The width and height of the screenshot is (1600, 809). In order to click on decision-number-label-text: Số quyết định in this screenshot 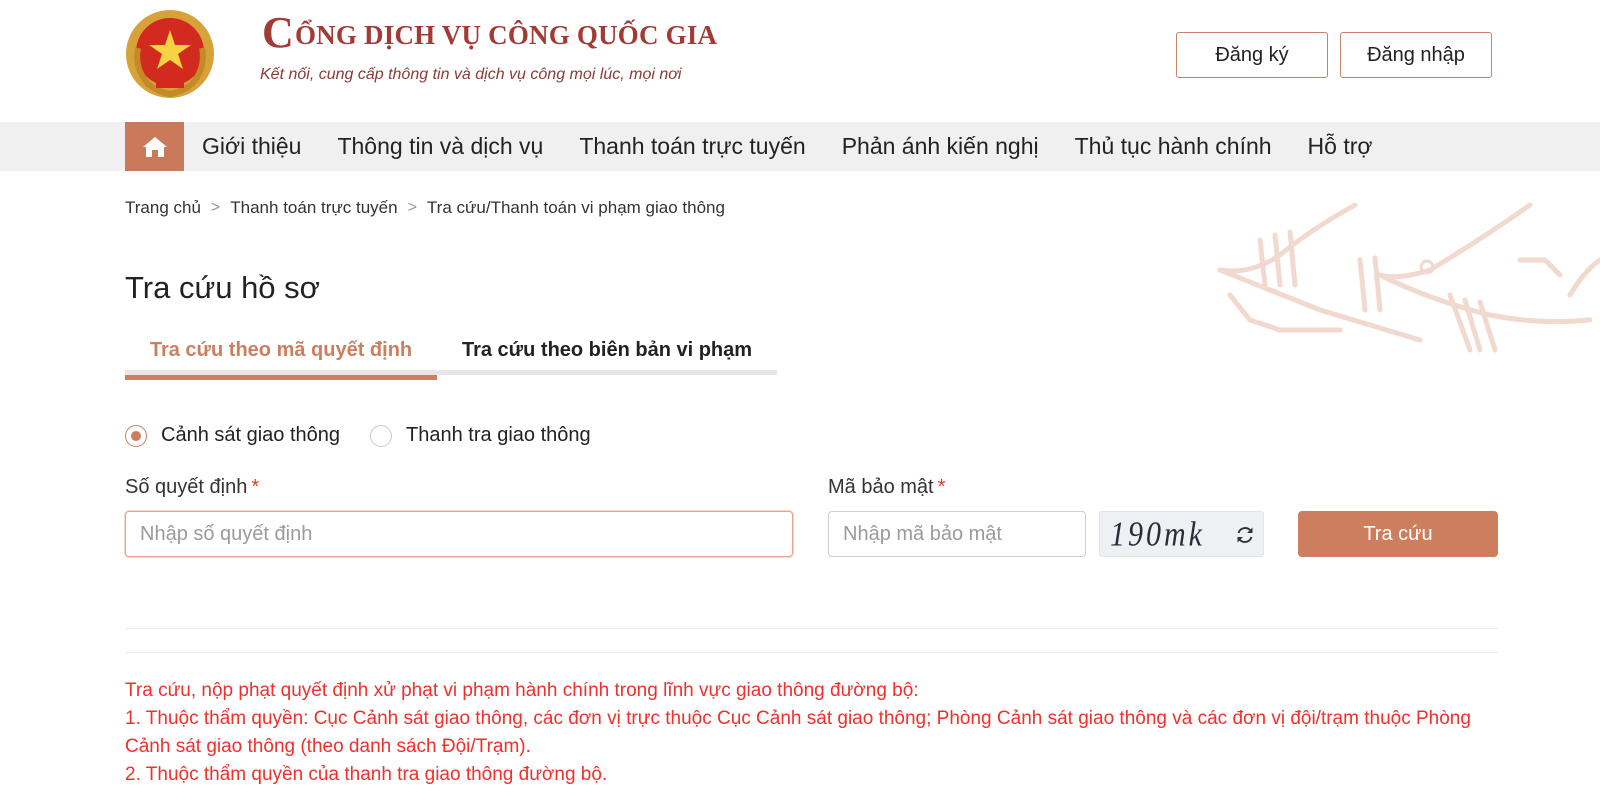, I will do `click(186, 487)`.